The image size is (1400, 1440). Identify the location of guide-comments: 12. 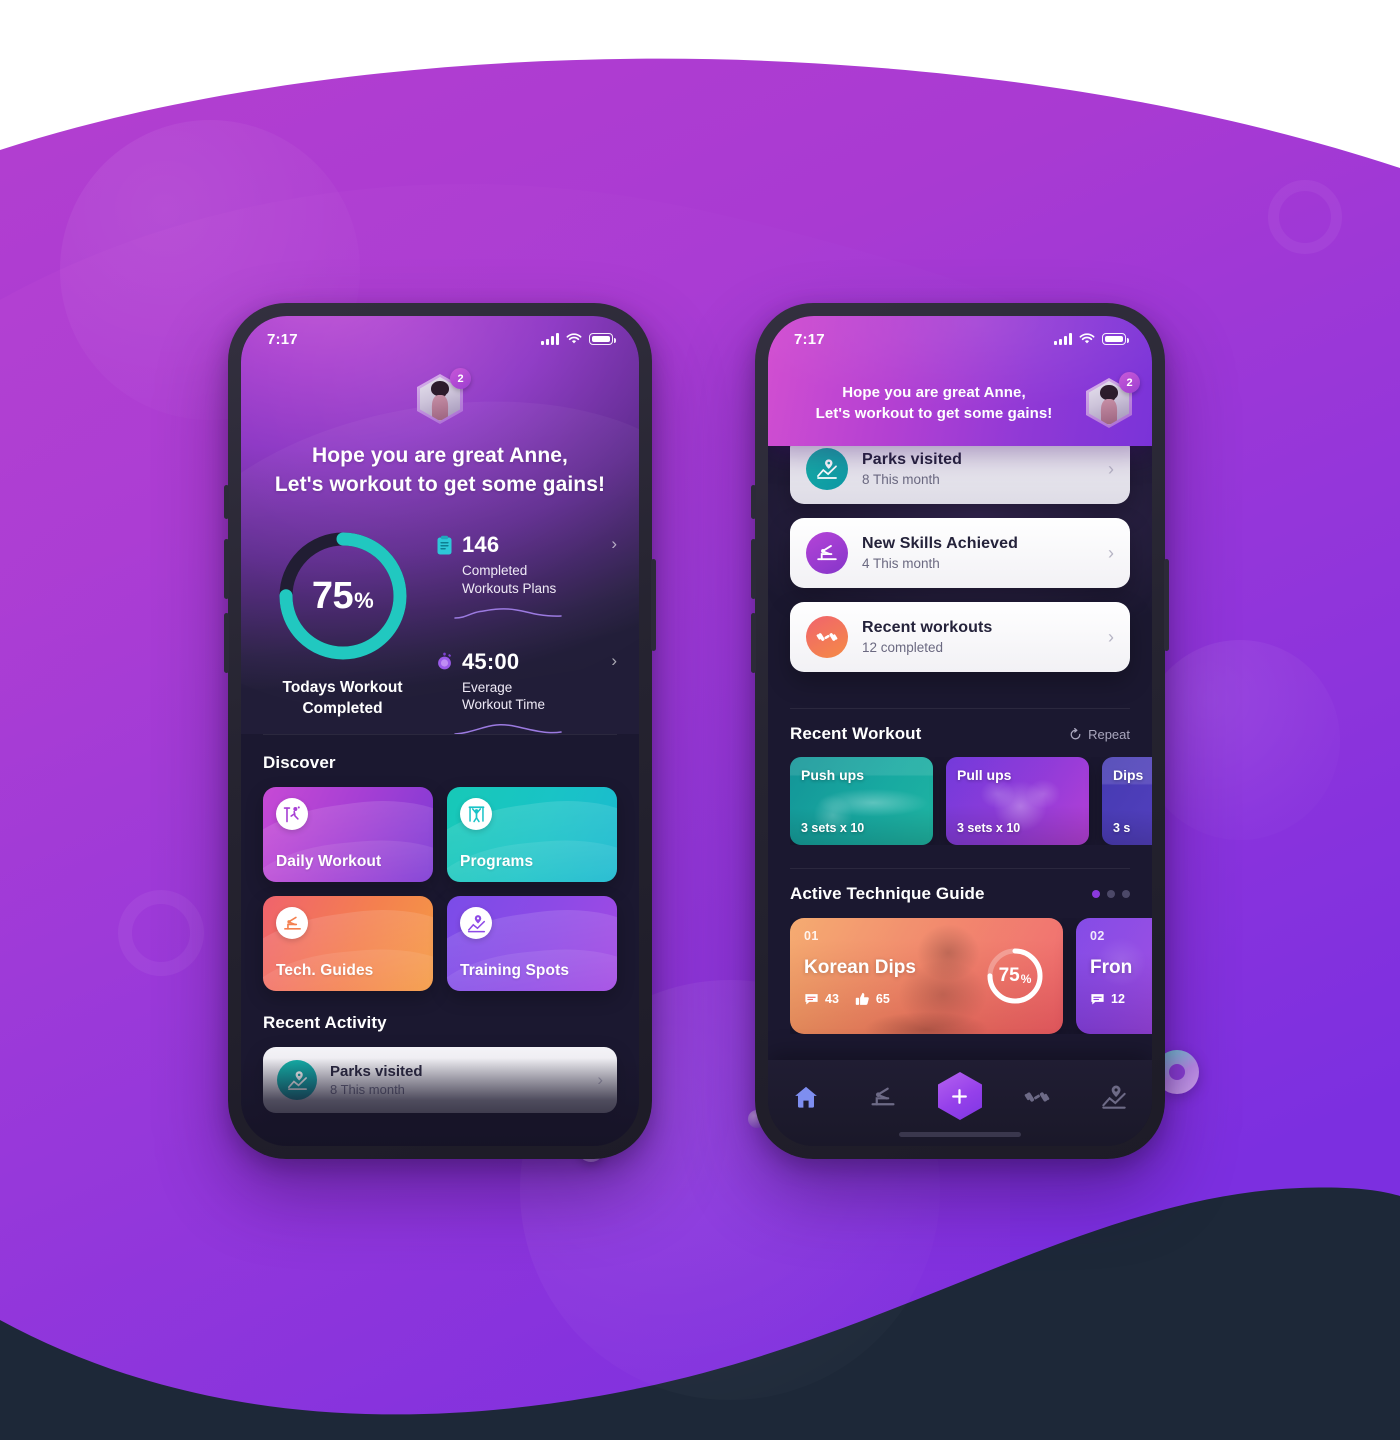
(1107, 999).